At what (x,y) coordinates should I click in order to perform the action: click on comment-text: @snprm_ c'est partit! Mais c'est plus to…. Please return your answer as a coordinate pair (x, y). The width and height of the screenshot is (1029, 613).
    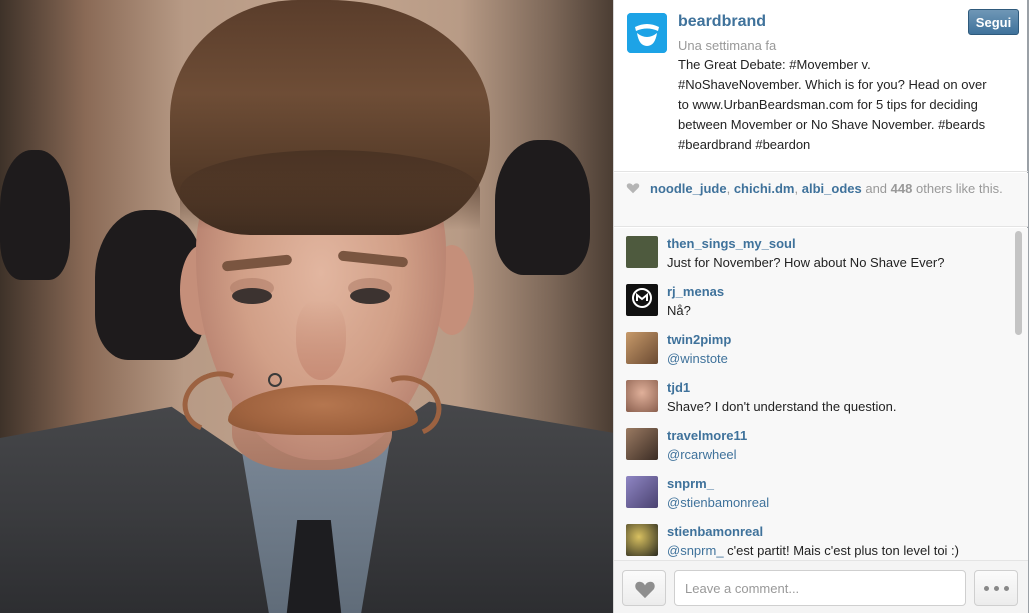
    Looking at the image, I should click on (813, 550).